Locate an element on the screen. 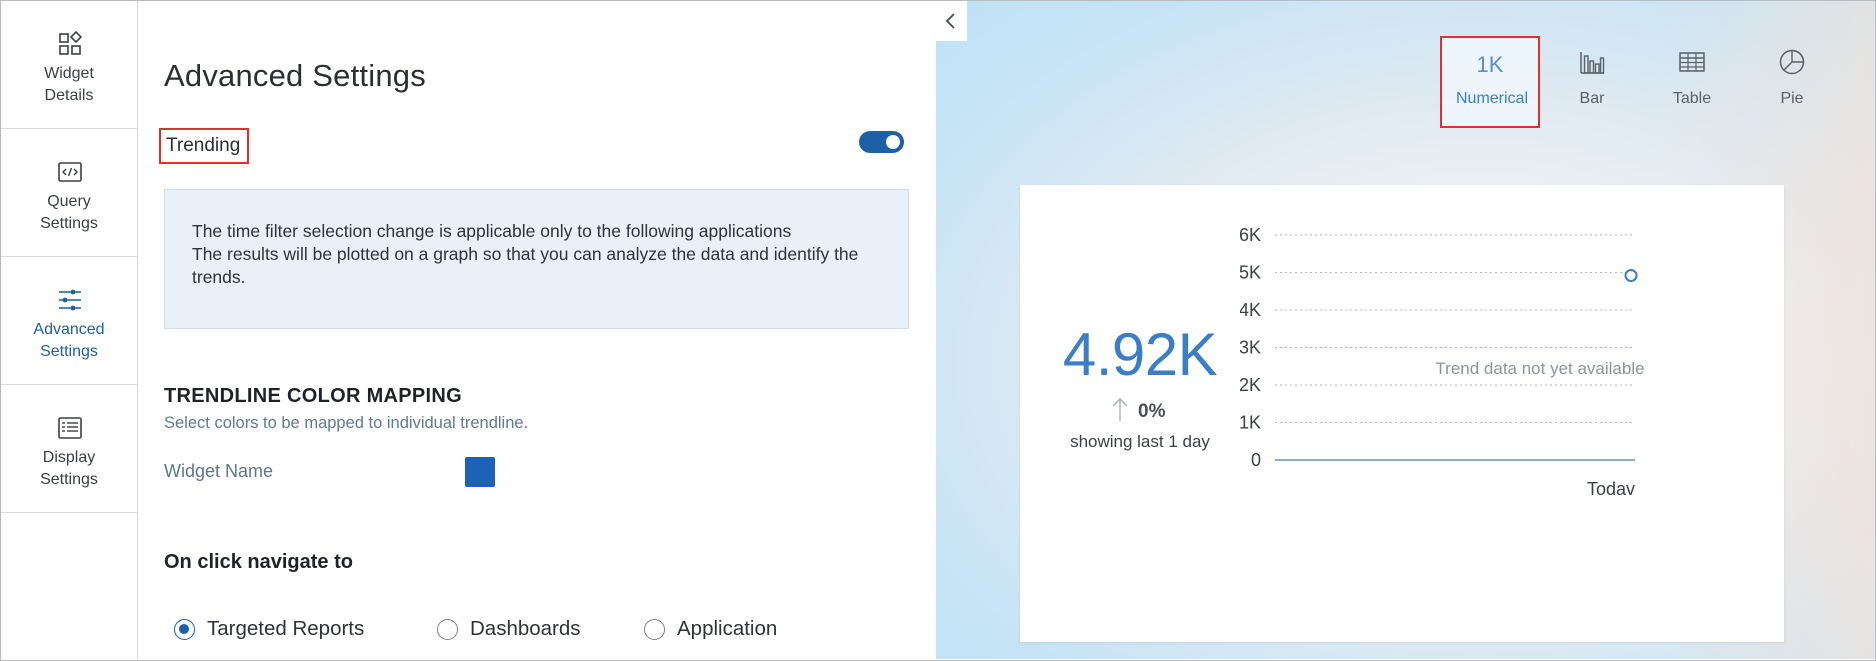 Image resolution: width=1876 pixels, height=661 pixels. arrow-up-icon is located at coordinates (1120, 409).